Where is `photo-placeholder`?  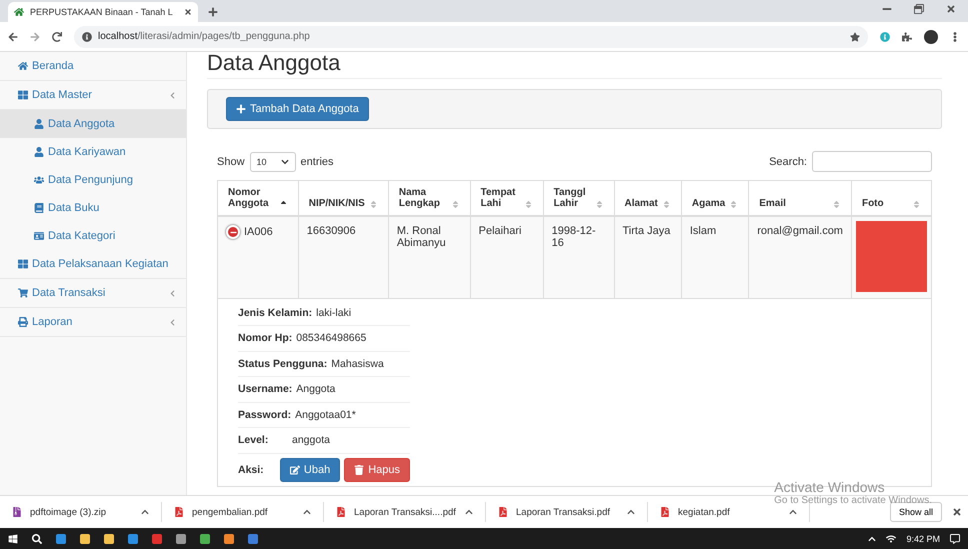 photo-placeholder is located at coordinates (891, 256).